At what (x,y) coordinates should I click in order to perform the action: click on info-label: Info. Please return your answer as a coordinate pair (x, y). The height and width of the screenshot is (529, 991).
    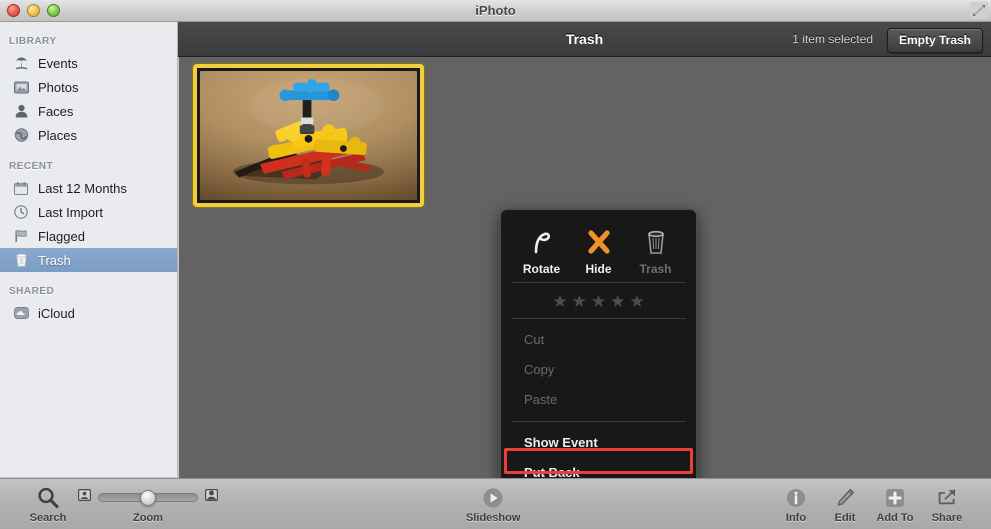
    Looking at the image, I should click on (796, 518).